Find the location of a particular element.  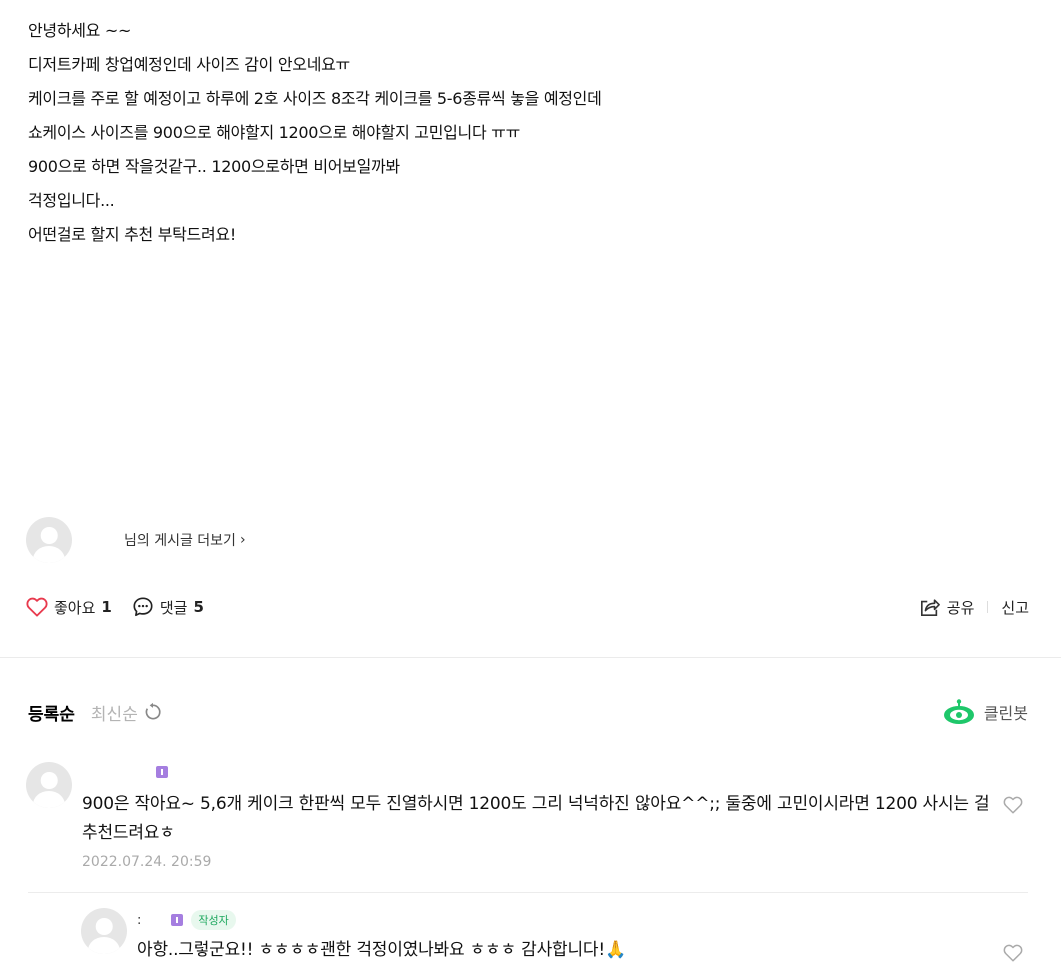

share-button: 공유 is located at coordinates (947, 607).